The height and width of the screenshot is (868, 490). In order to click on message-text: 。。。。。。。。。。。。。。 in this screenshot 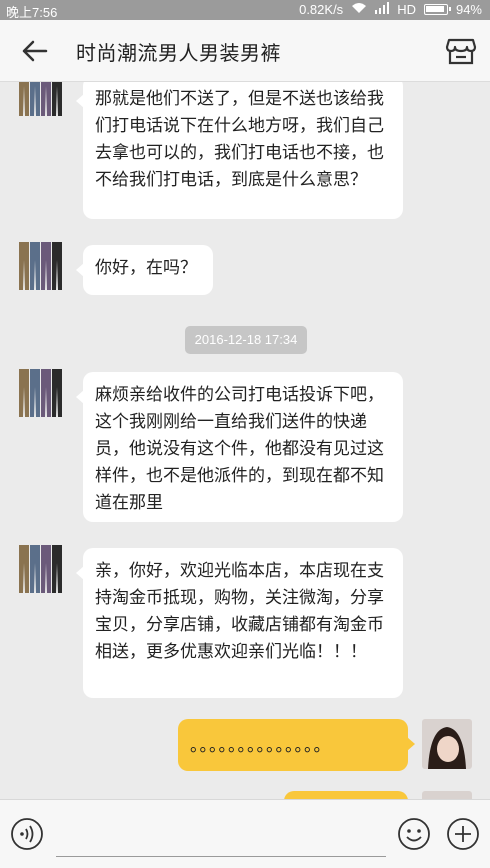, I will do `click(261, 746)`.